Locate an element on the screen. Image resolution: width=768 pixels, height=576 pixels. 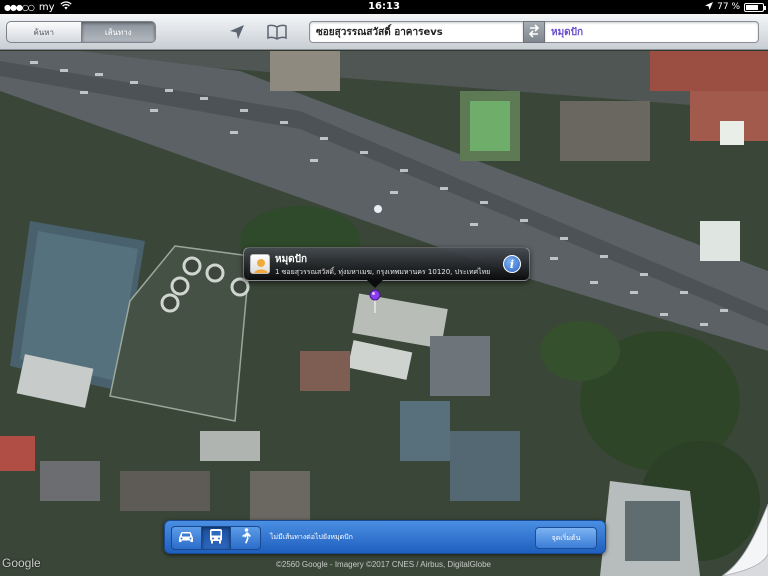
status-bar: ●●●○○ my 16:13 77 % is located at coordinates (384, 7).